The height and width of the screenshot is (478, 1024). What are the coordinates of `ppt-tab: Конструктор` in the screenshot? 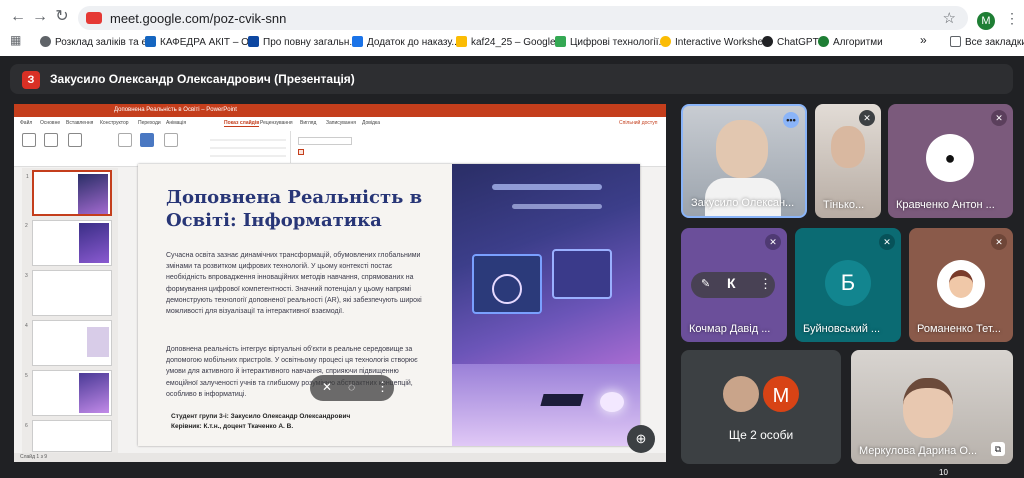 It's located at (114, 123).